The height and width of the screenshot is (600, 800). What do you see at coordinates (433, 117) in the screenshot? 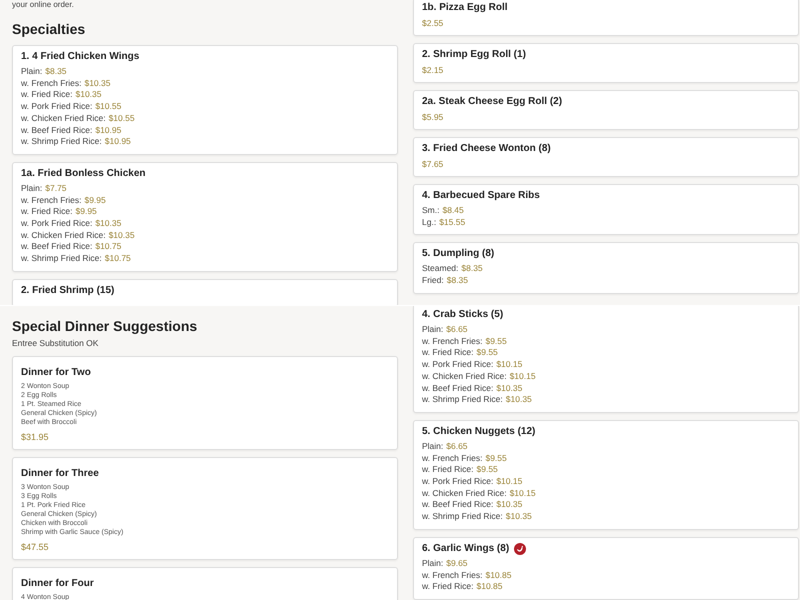
I see `price: $5.95` at bounding box center [433, 117].